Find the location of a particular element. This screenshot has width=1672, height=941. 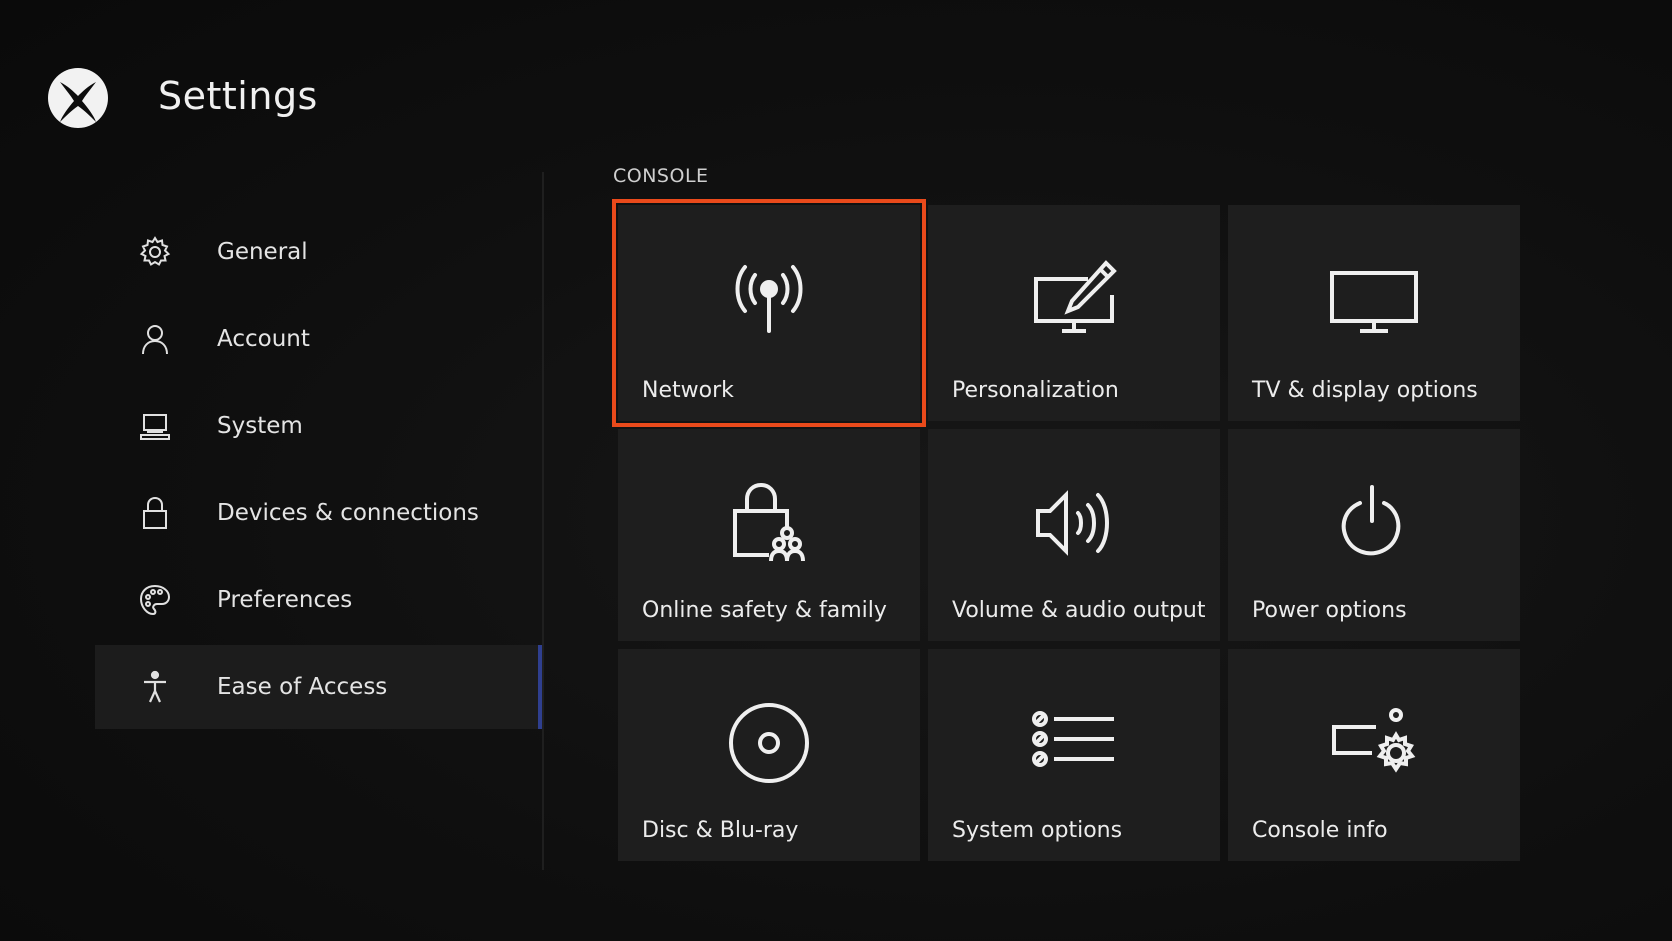

sidebar-item-devices: Devices & connections is located at coordinates (319, 513).